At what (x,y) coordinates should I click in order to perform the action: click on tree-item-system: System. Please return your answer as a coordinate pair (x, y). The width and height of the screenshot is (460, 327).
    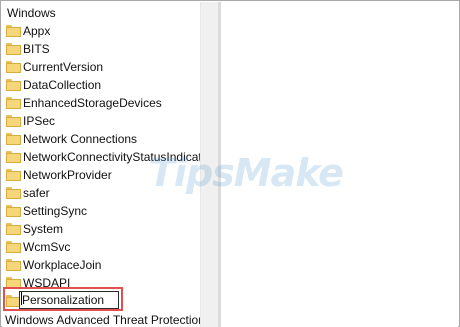
    Looking at the image, I should click on (101, 229).